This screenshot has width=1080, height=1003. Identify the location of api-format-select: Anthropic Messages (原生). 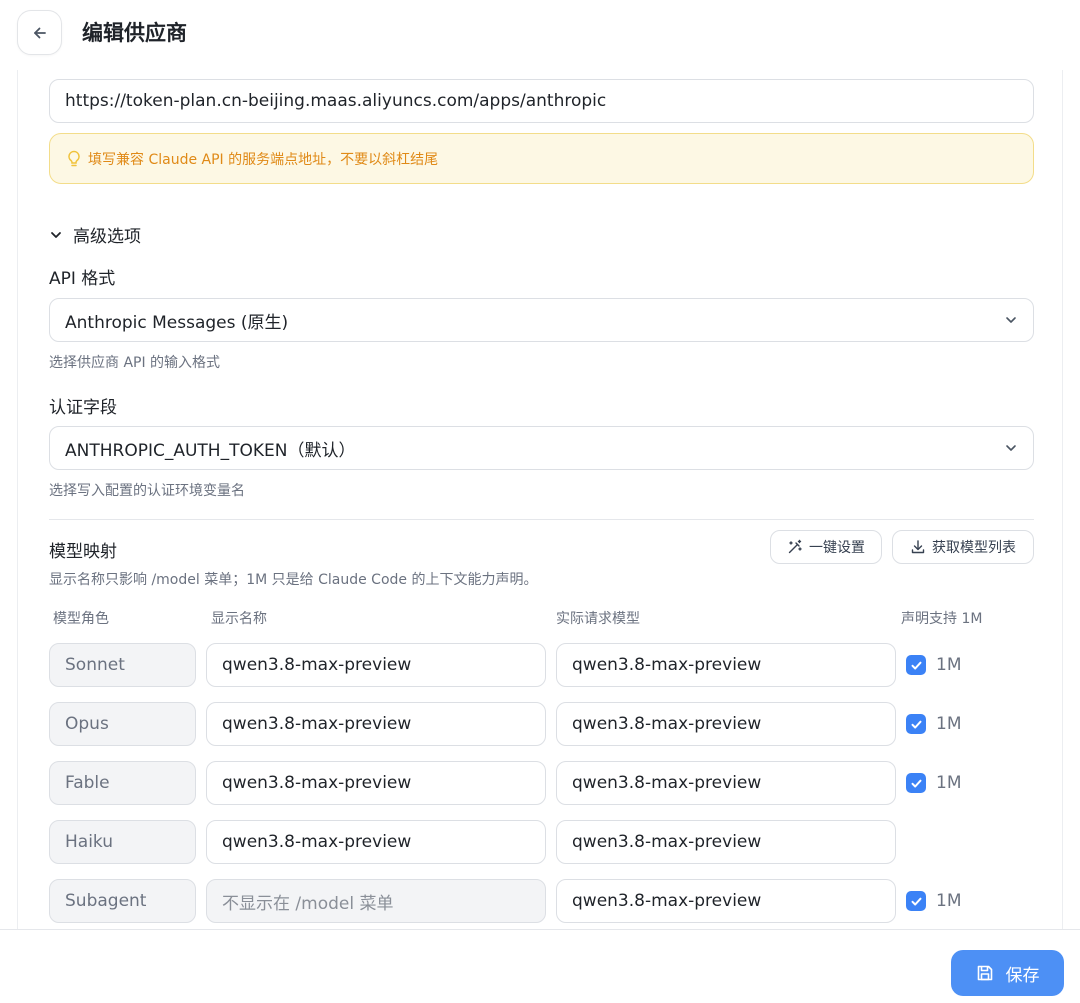
(541, 320).